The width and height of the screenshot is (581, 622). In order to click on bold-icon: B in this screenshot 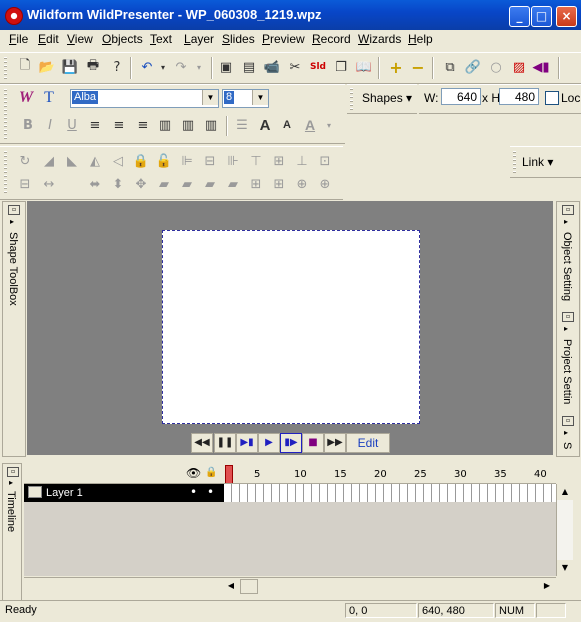, I will do `click(28, 125)`.